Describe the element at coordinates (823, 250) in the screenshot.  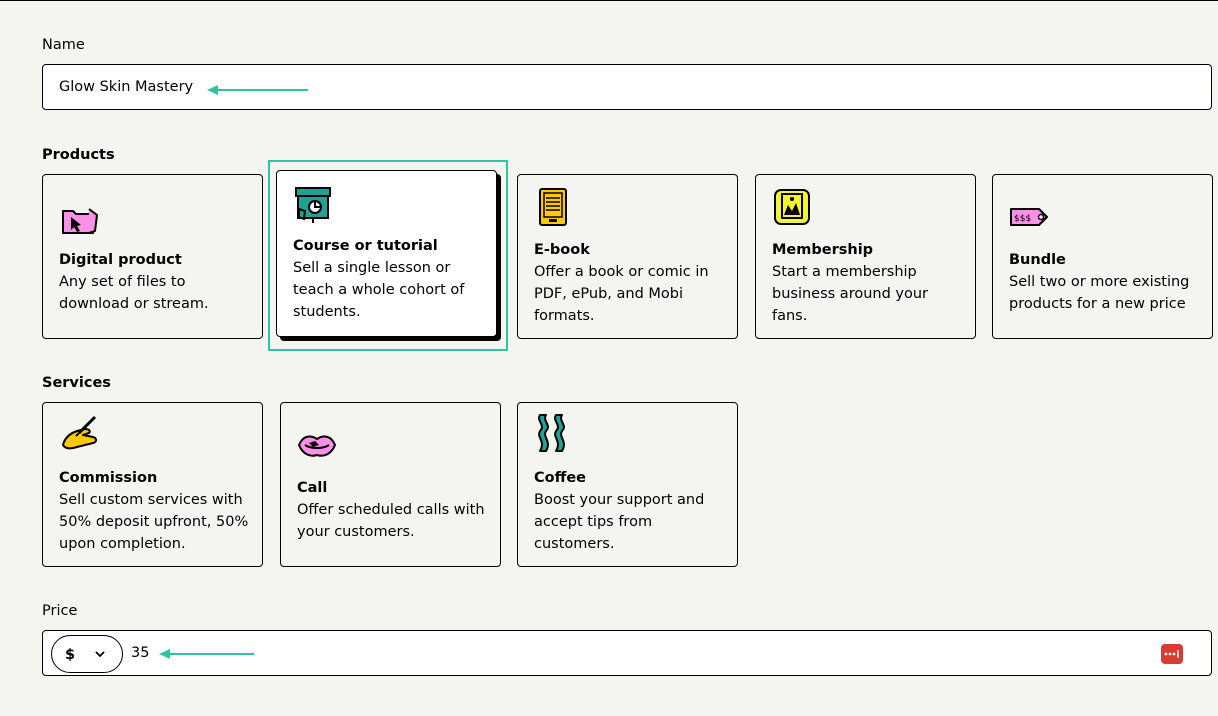
I see `card-title: Membership` at that location.